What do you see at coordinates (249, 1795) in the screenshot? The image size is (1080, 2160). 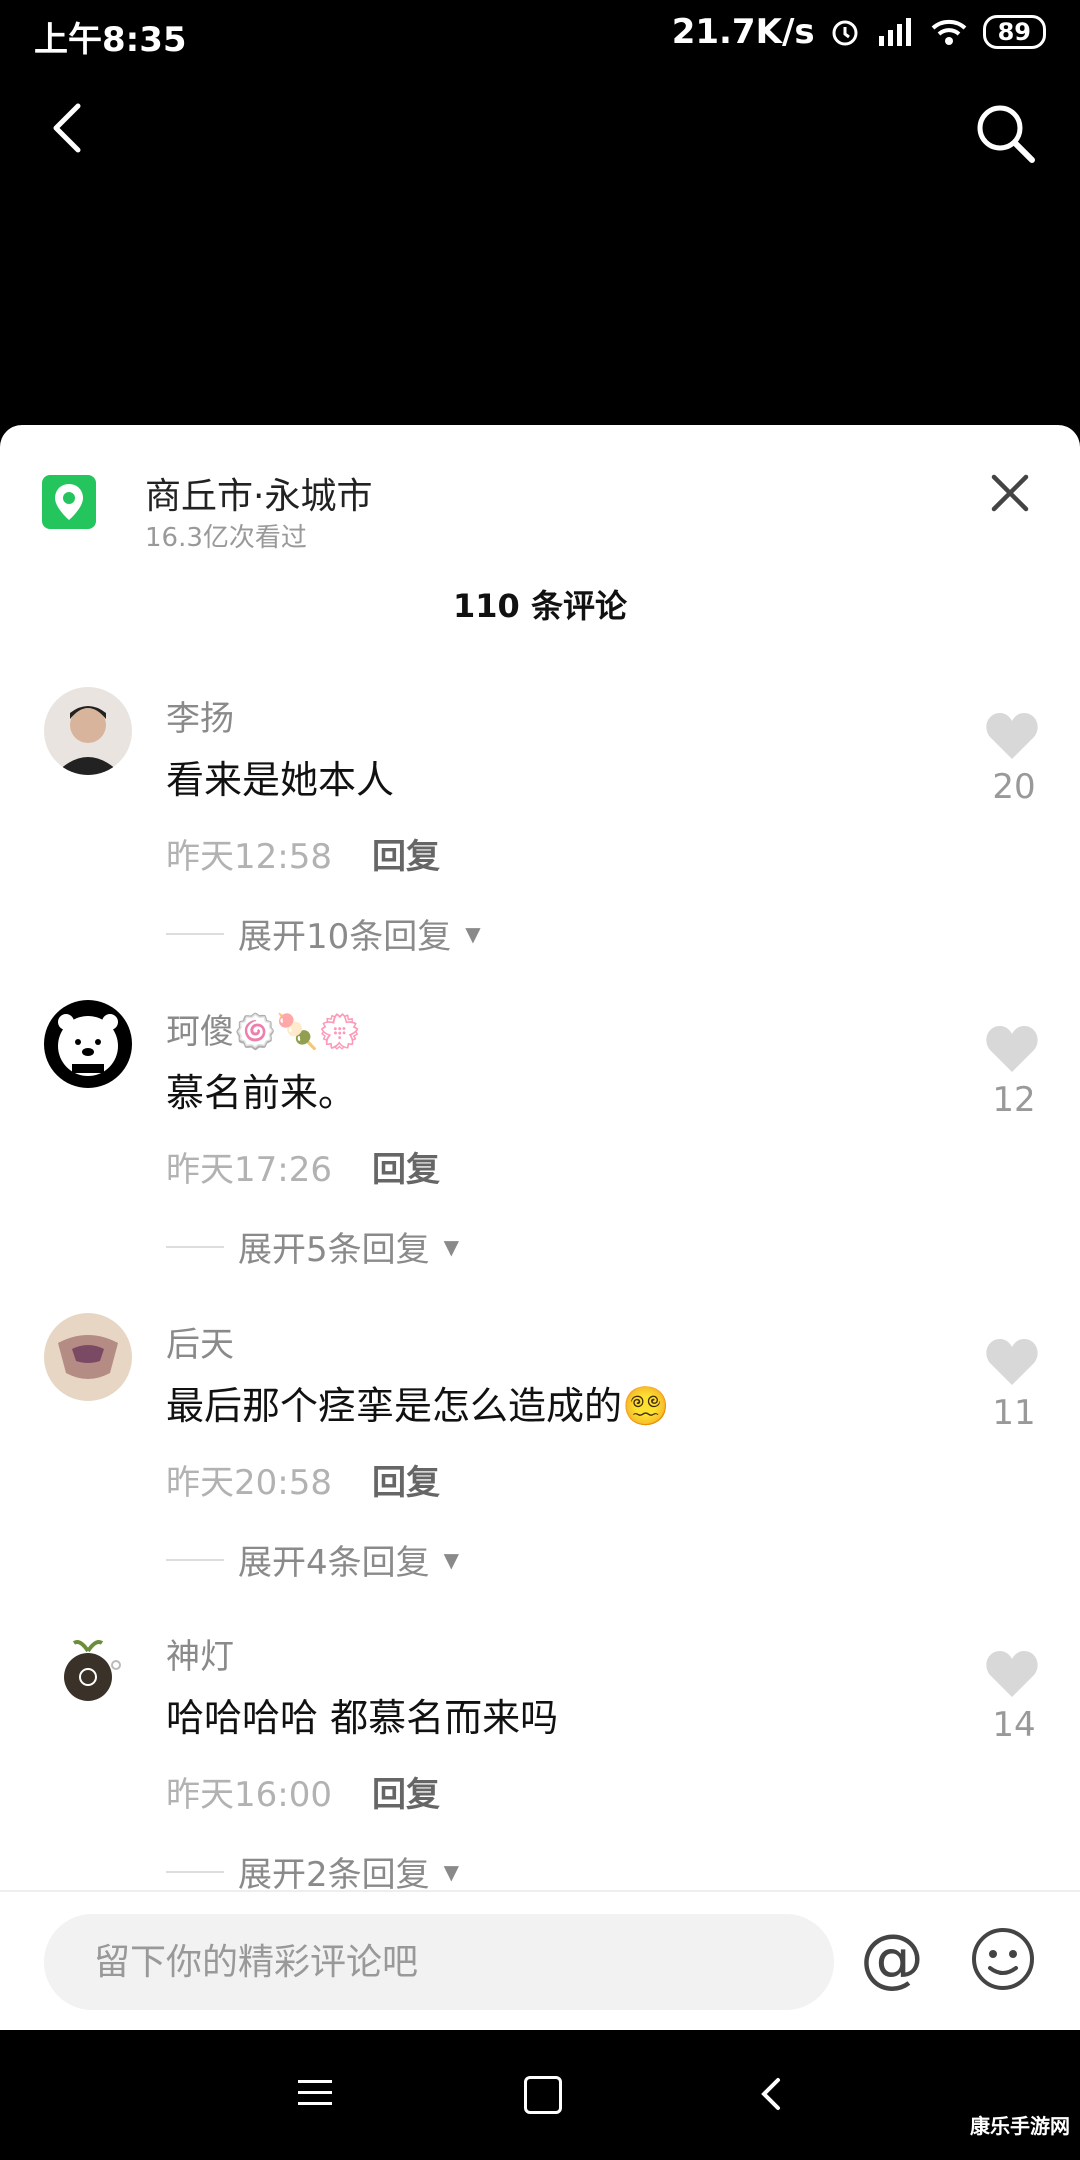 I see `comment-time: 昨天16:00` at bounding box center [249, 1795].